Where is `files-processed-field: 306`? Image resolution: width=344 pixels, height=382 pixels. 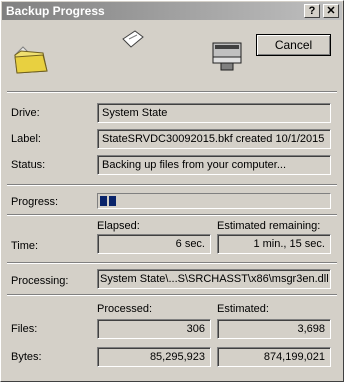
files-processed-field: 306 is located at coordinates (154, 329).